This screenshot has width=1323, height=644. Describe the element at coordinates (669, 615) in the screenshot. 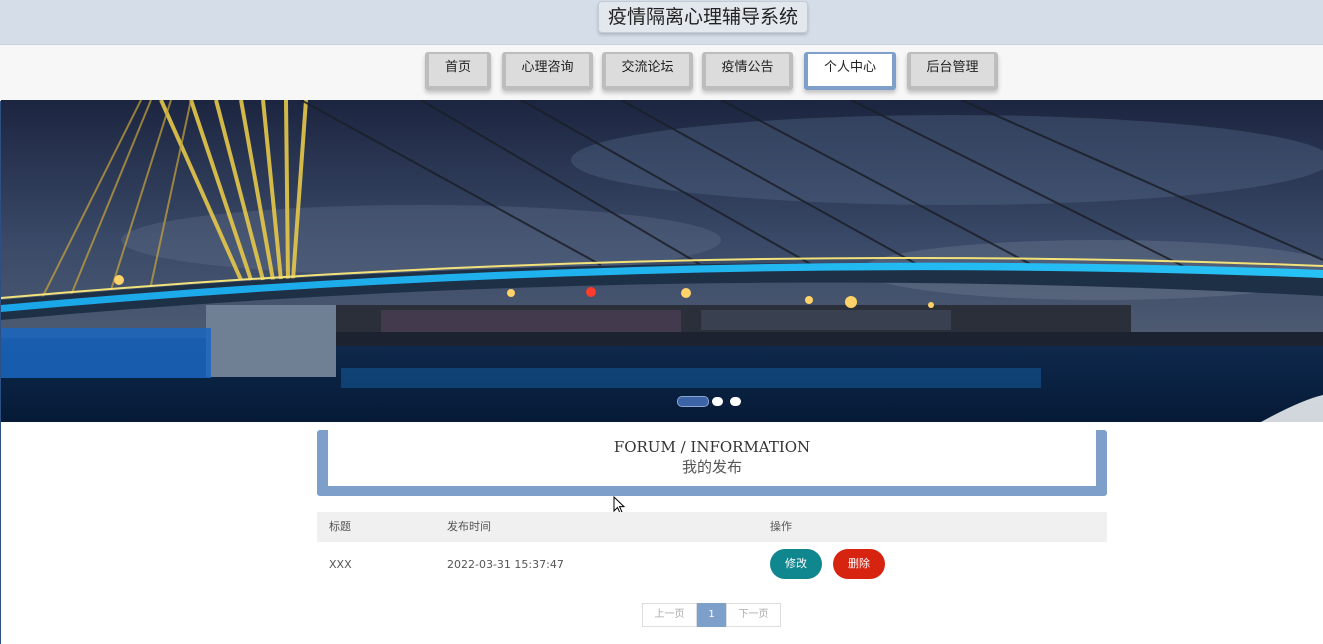

I see `prev-page-button: 上一页` at that location.